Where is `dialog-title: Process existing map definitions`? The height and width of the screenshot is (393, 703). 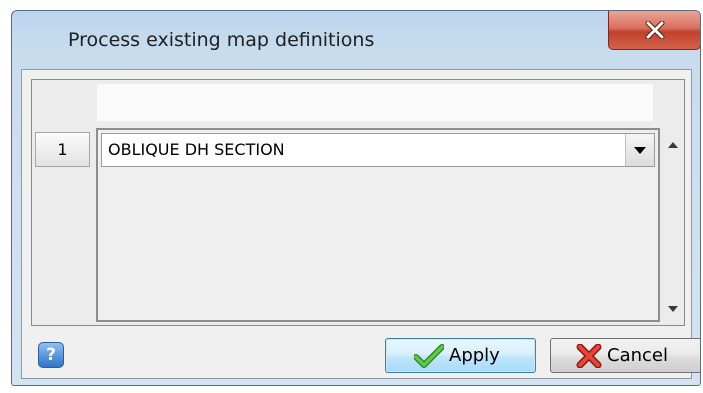
dialog-title: Process existing map definitions is located at coordinates (221, 40).